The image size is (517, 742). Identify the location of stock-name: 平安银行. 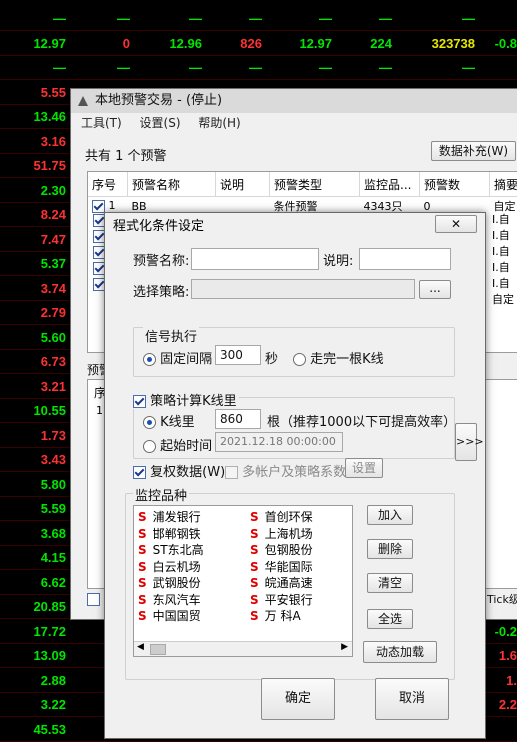
(289, 600).